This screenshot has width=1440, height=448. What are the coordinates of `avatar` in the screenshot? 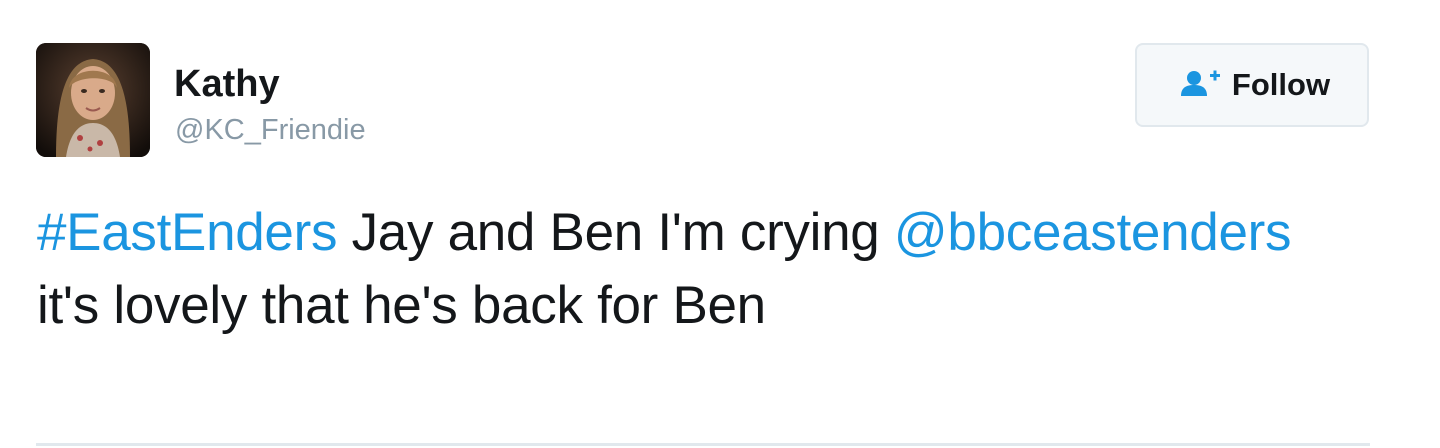 It's located at (93, 100).